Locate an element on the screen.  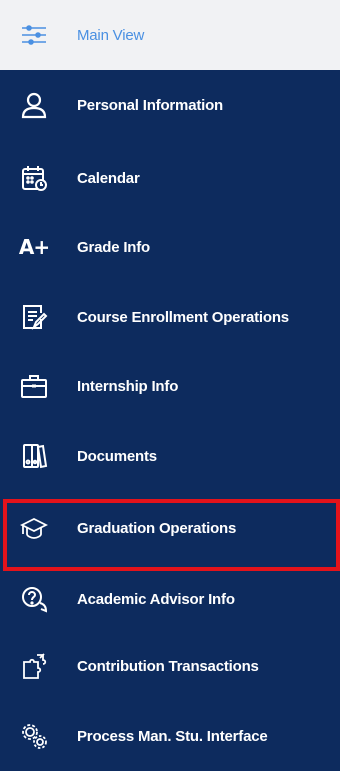
user-icon is located at coordinates (34, 105).